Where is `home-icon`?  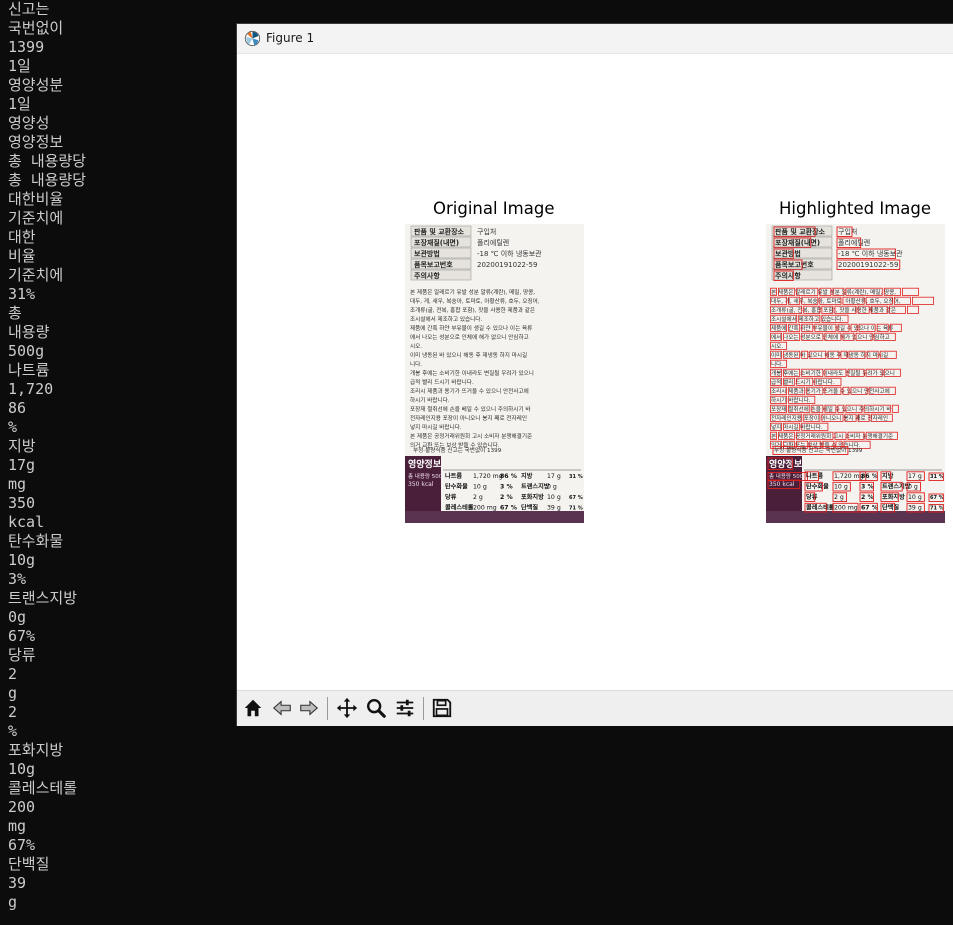 home-icon is located at coordinates (253, 708).